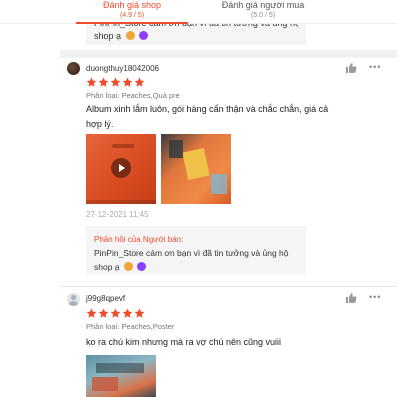 This screenshot has width=397, height=397. I want to click on default-avatar-head, so click(73, 297).